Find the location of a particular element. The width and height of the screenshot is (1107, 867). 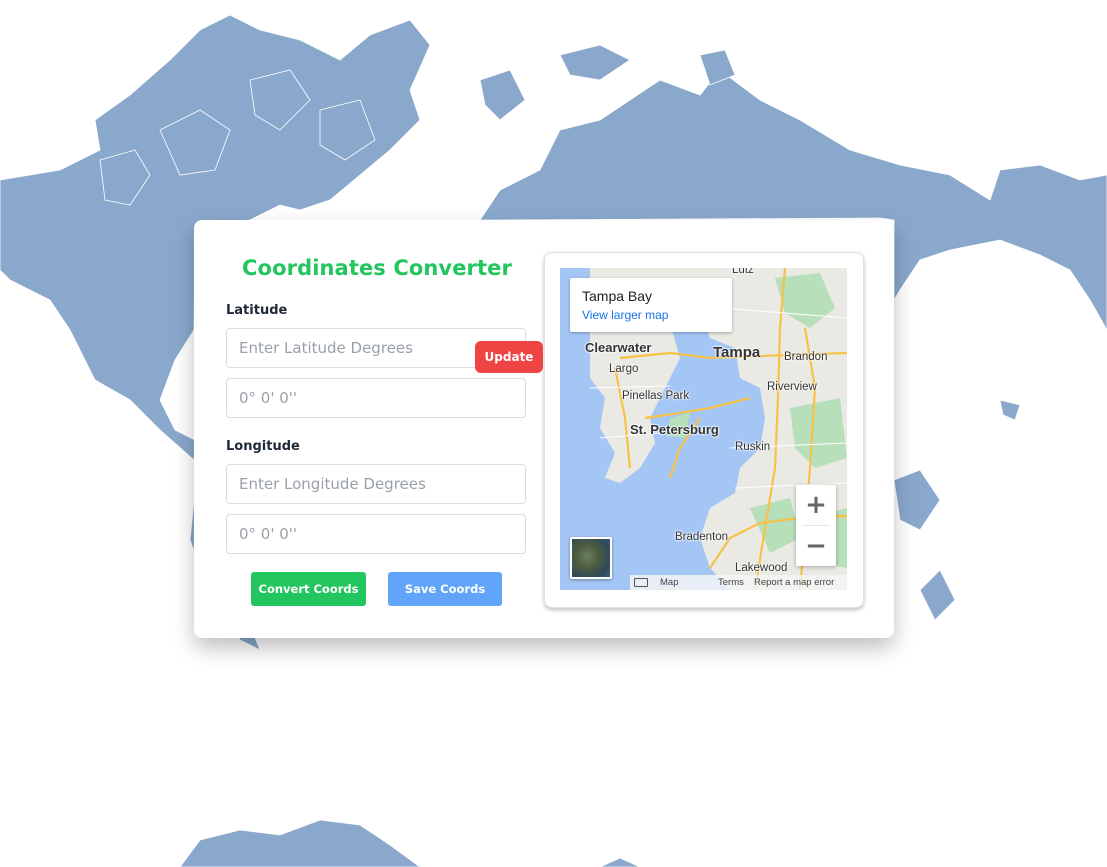

zoom-controls: + − is located at coordinates (816, 525).